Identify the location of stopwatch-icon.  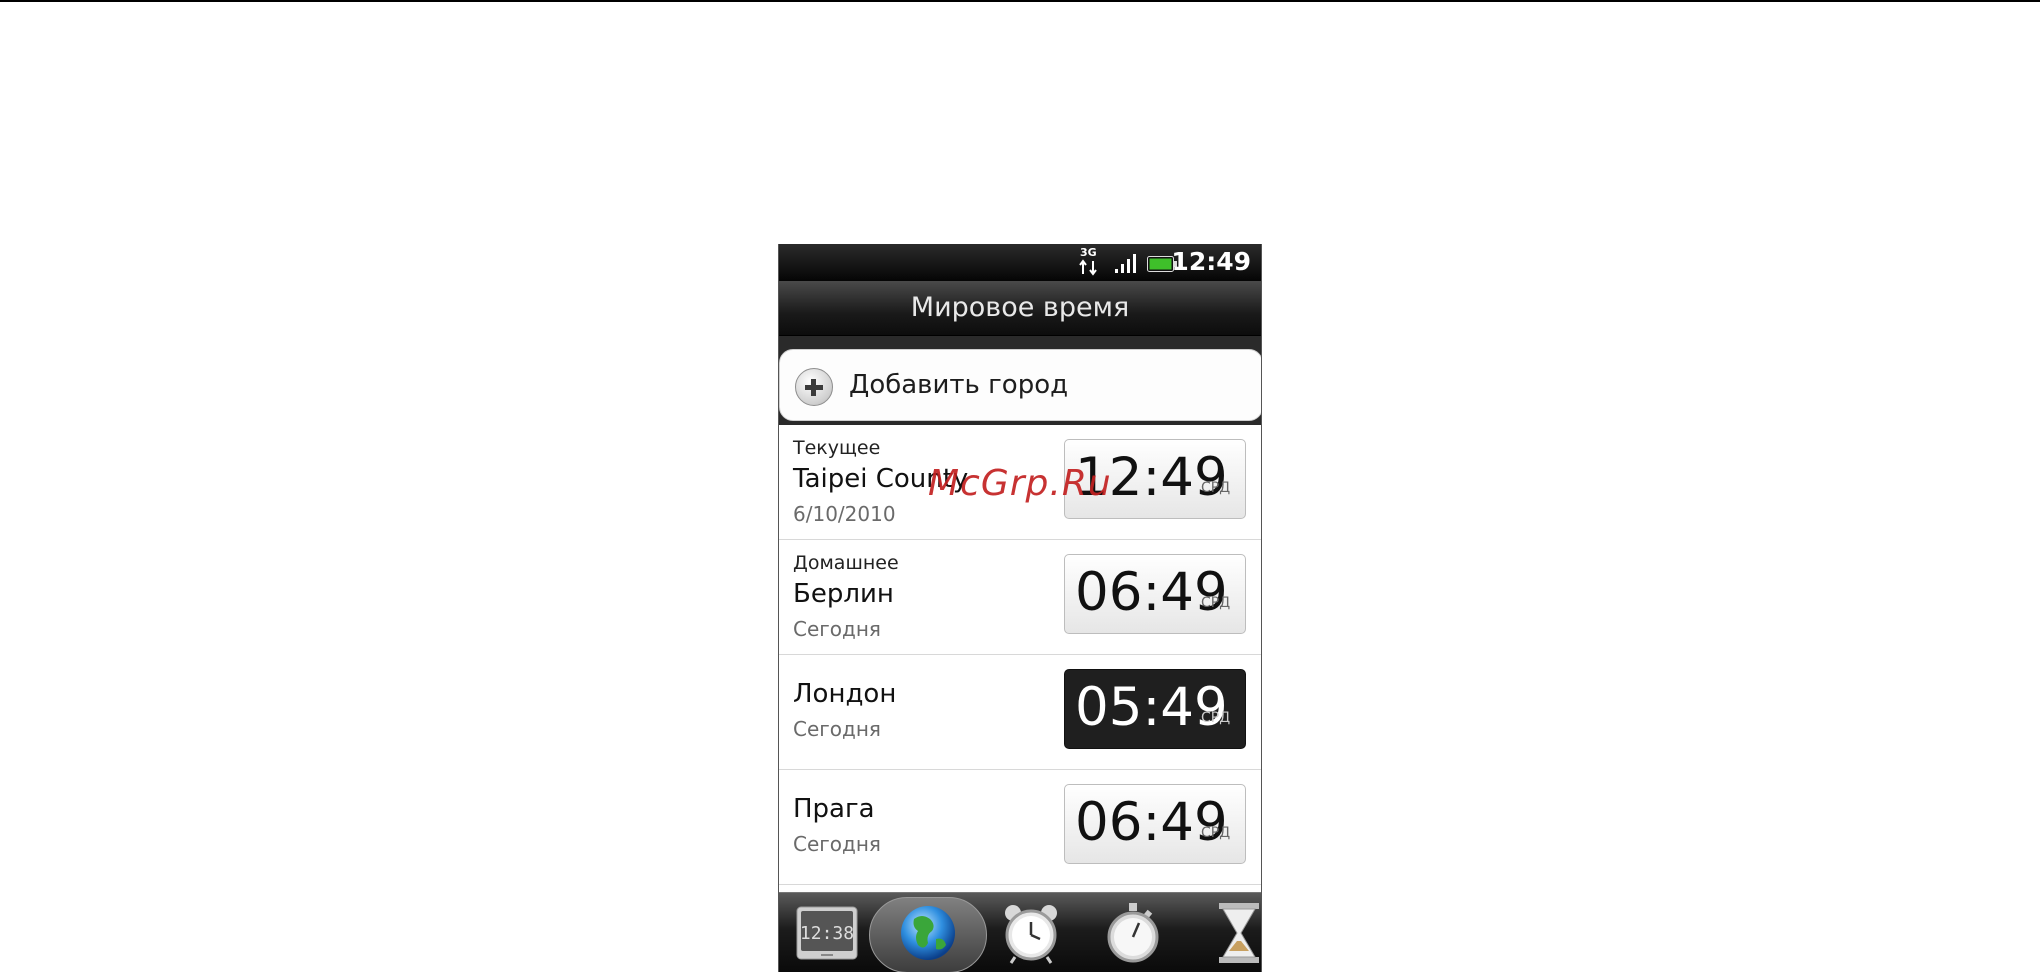
(1133, 933).